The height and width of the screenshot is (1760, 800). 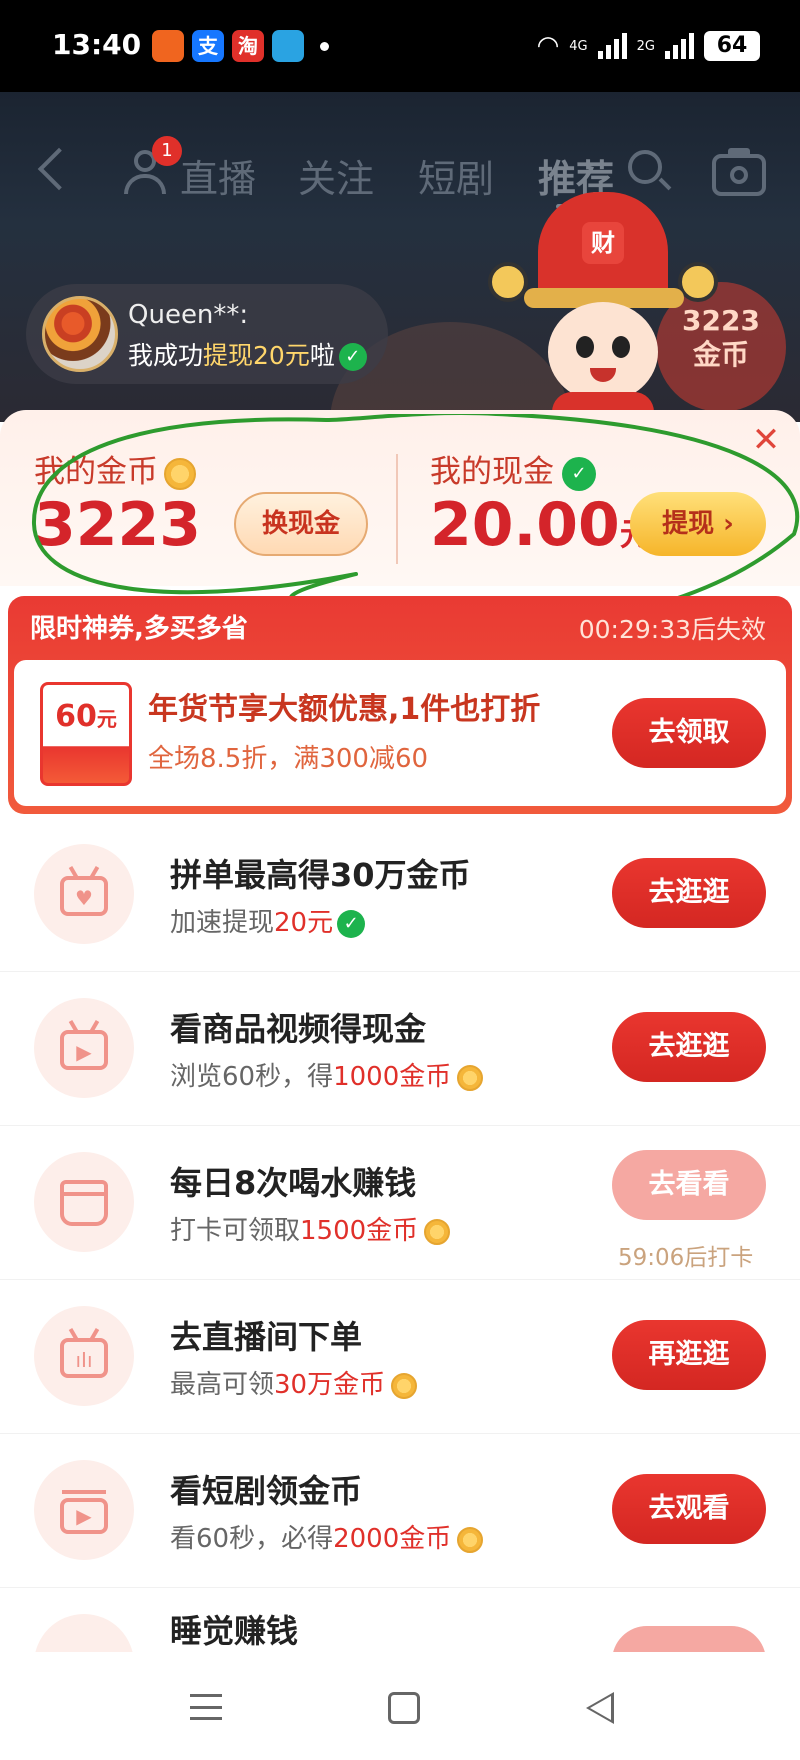 I want to click on signal-label-1: 4G, so click(x=578, y=46).